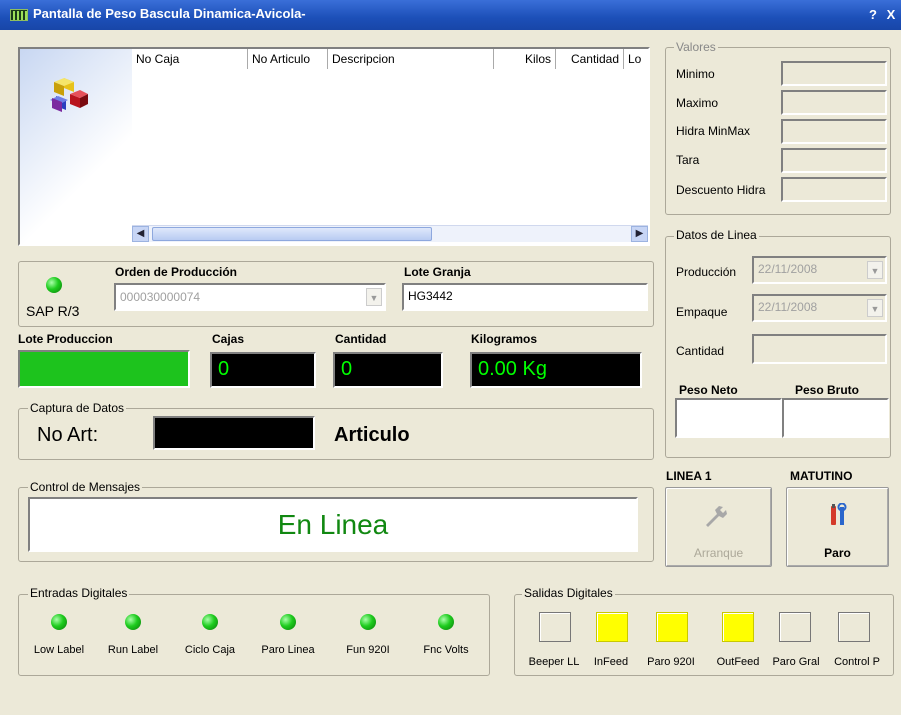 This screenshot has height=715, width=901. I want to click on entradas-digitales-group, so click(254, 635).